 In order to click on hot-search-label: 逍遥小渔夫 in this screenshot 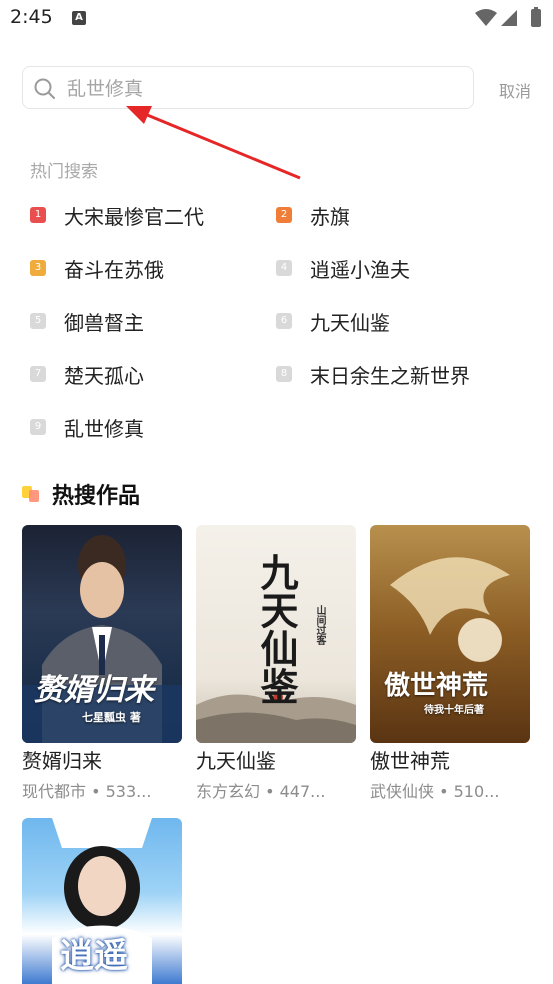, I will do `click(360, 269)`.